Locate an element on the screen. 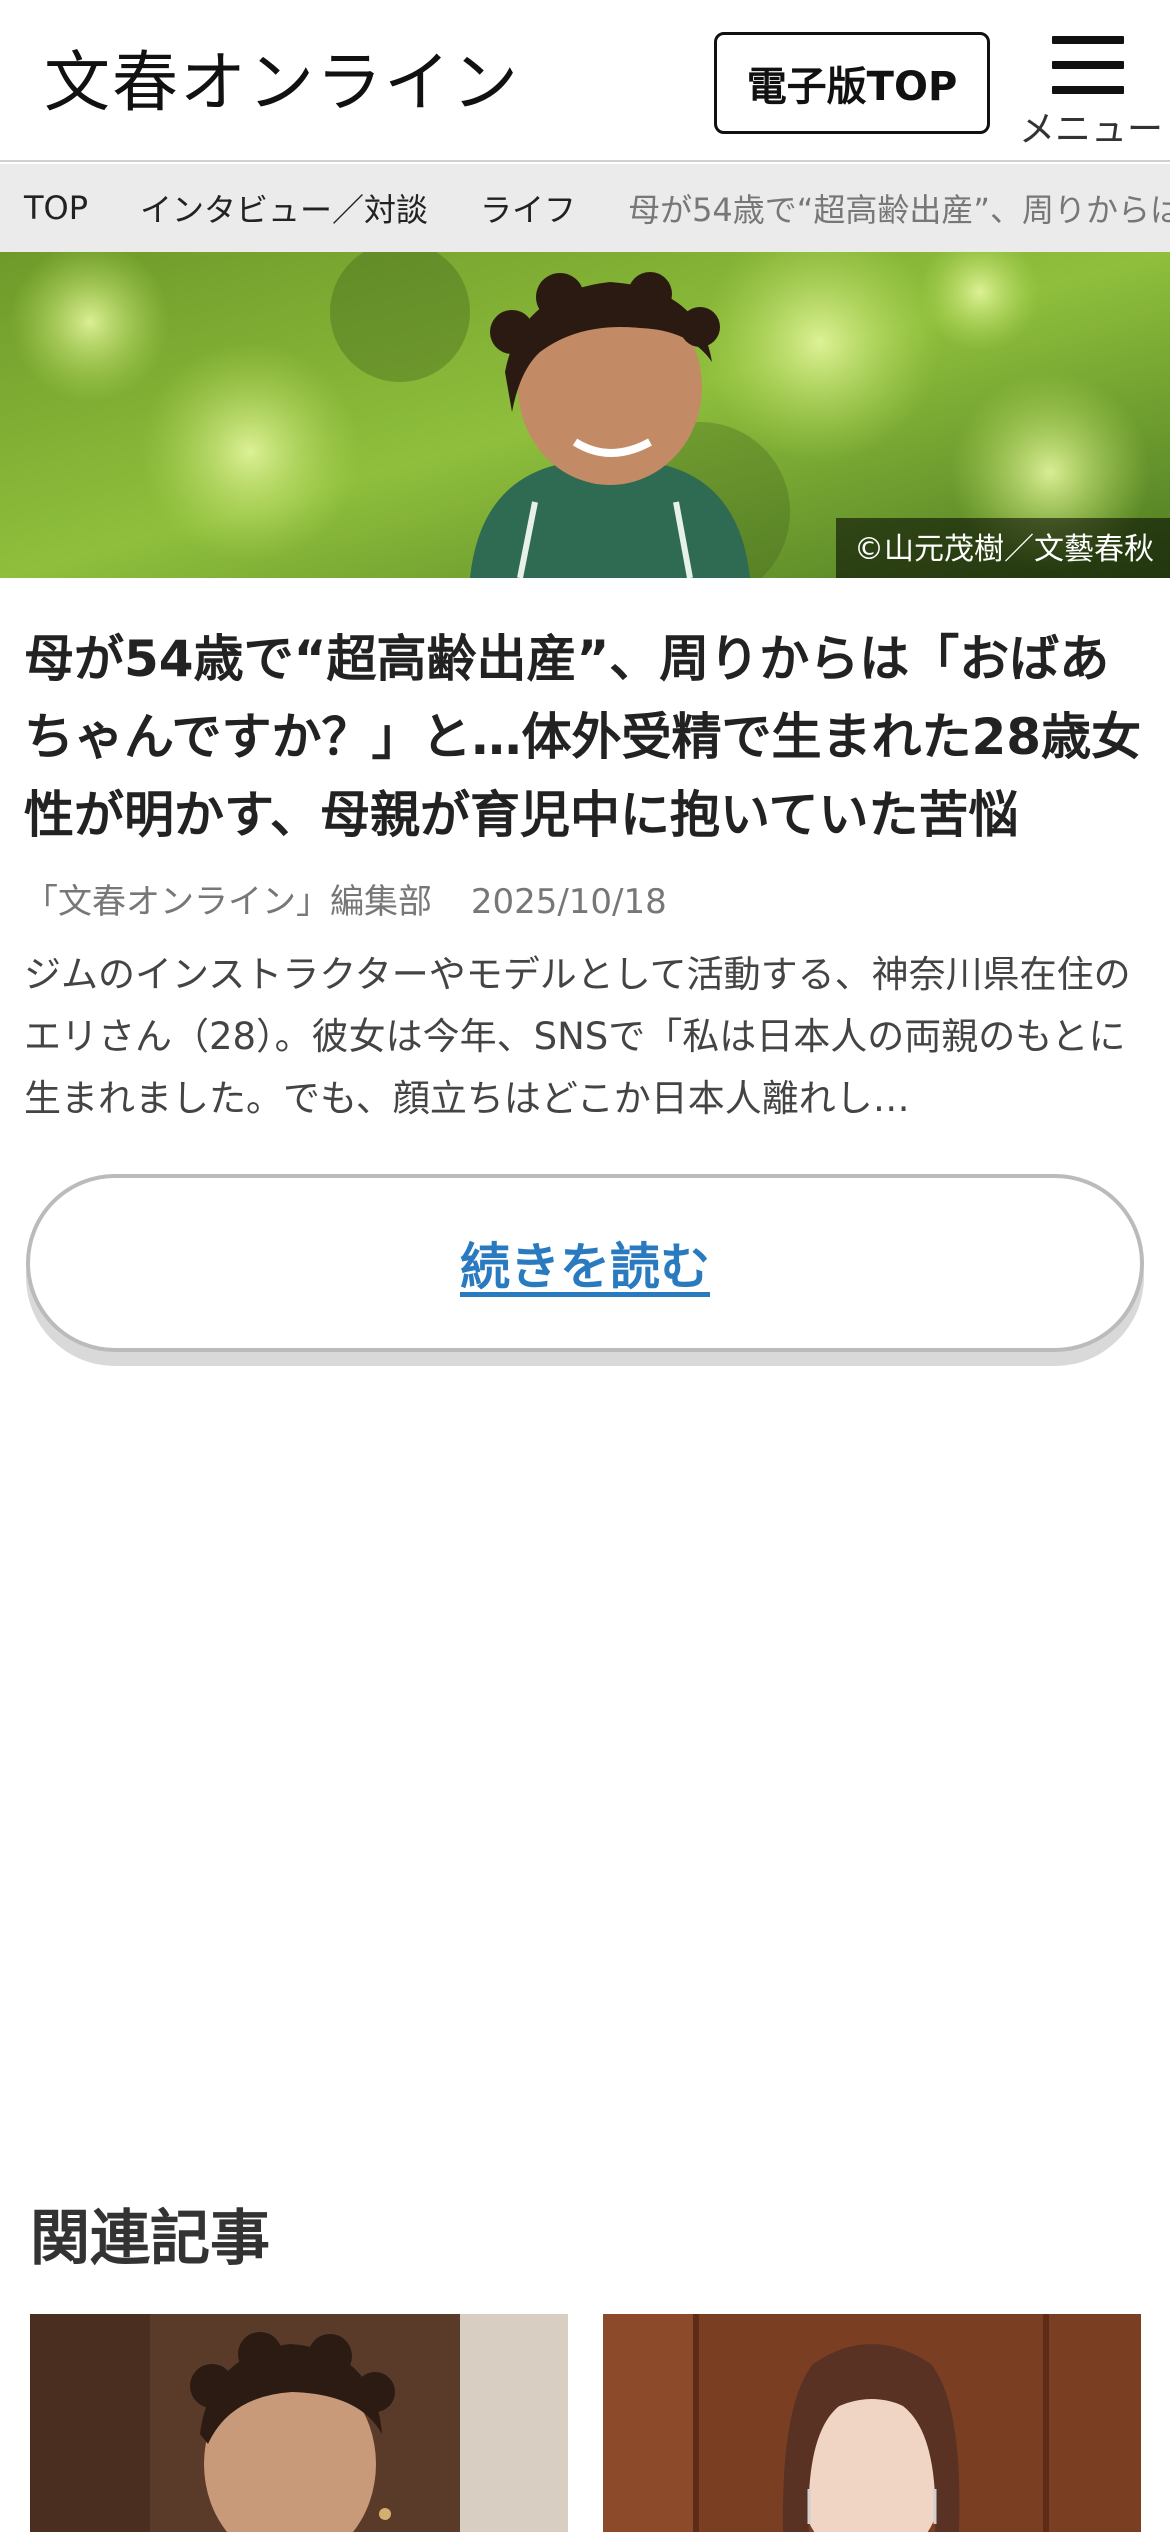 This screenshot has height=2532, width=1170. read-more-label: 続きを読む is located at coordinates (585, 1267).